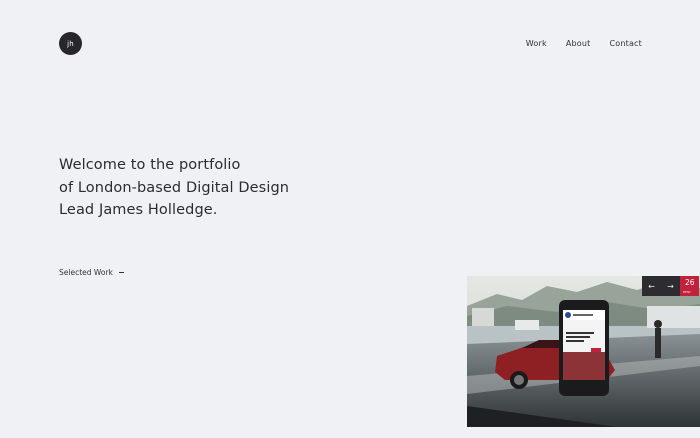 This screenshot has height=438, width=700. What do you see at coordinates (138, 210) in the screenshot?
I see `hero-line-3: Lead James Holledge.` at bounding box center [138, 210].